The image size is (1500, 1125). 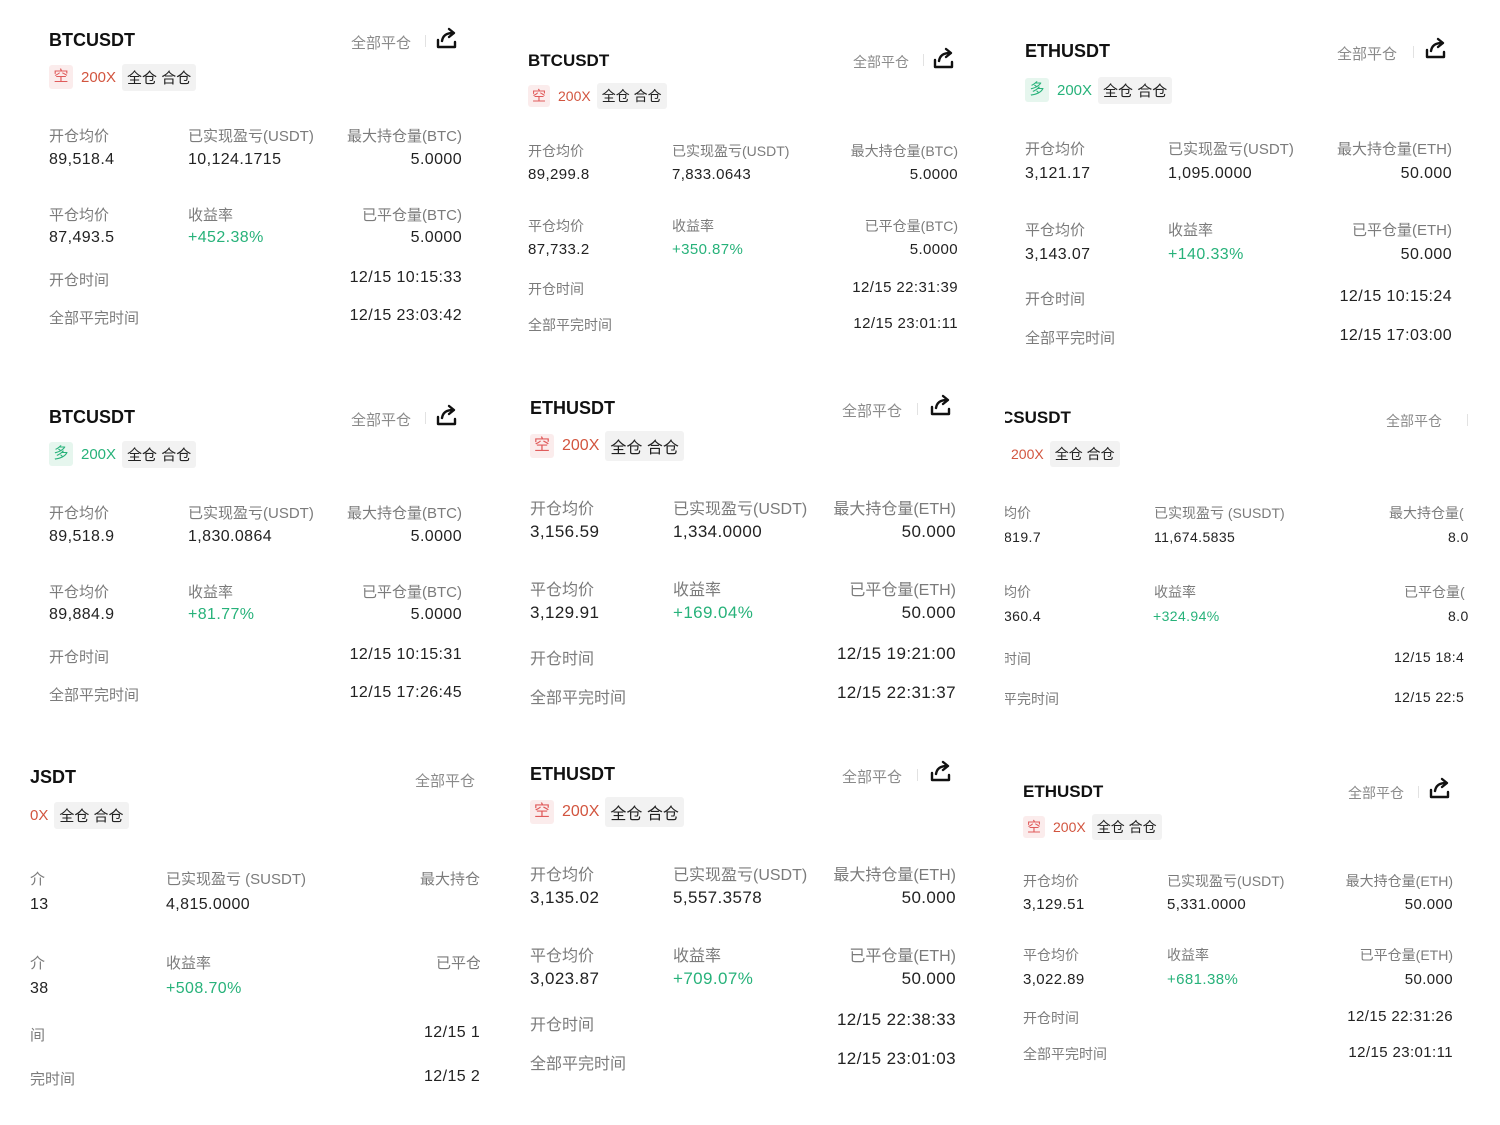 What do you see at coordinates (236, 879) in the screenshot?
I see `realized-pnl-label: 已实现盈亏 (SUSDT)` at bounding box center [236, 879].